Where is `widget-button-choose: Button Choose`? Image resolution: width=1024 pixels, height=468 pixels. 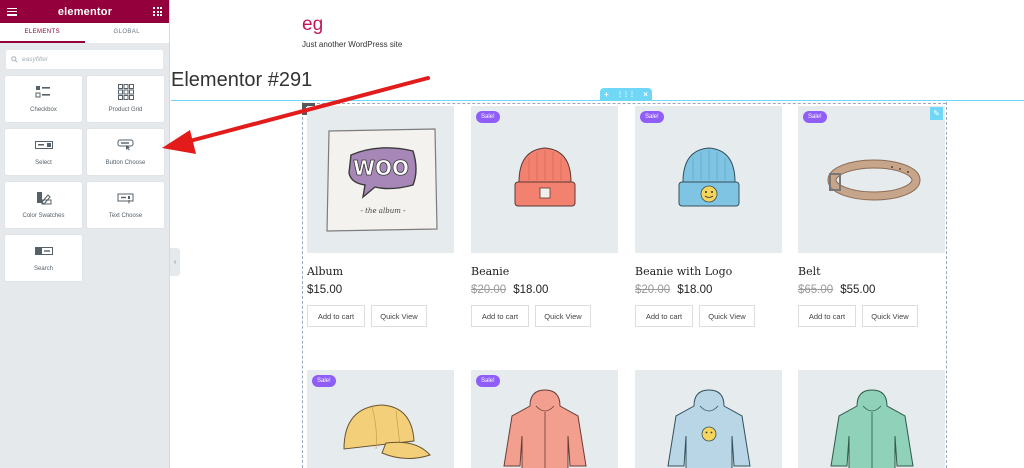
widget-button-choose: Button Choose is located at coordinates (125, 152).